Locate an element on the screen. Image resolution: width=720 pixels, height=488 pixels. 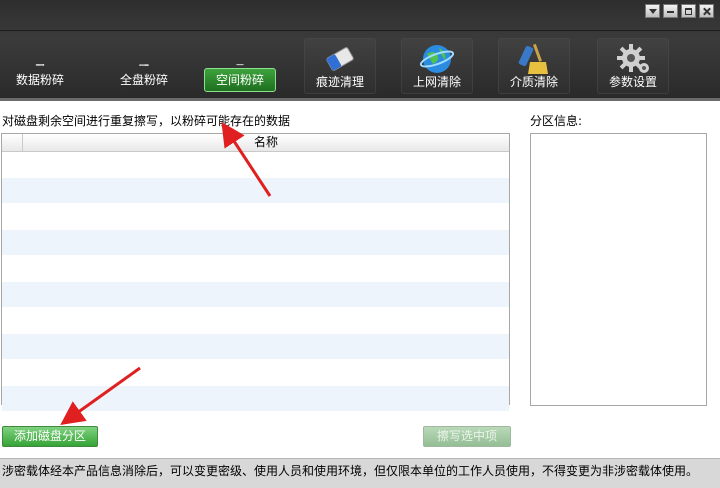
window-controls is located at coordinates (679, 11).